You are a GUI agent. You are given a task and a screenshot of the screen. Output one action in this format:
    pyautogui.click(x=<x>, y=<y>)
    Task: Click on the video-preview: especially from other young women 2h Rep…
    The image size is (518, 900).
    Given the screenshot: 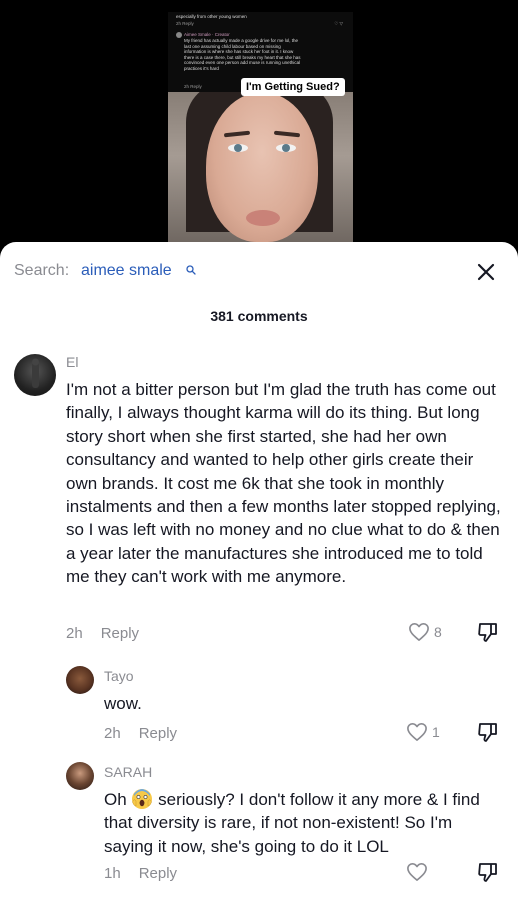 What is the action you would take?
    pyautogui.click(x=260, y=132)
    